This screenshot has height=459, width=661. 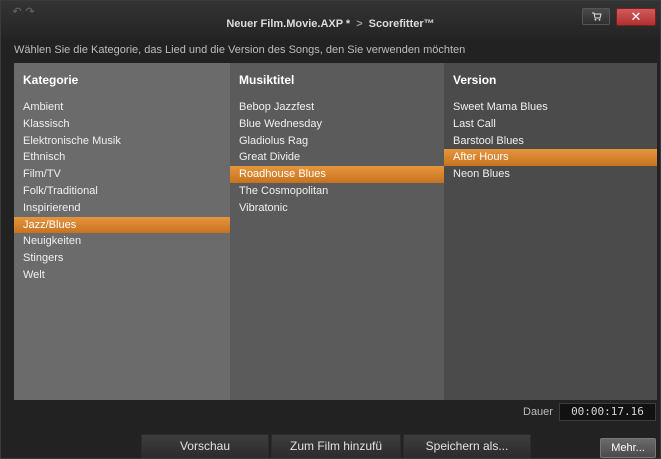 What do you see at coordinates (337, 174) in the screenshot?
I see `list-item: Roadhouse Blues` at bounding box center [337, 174].